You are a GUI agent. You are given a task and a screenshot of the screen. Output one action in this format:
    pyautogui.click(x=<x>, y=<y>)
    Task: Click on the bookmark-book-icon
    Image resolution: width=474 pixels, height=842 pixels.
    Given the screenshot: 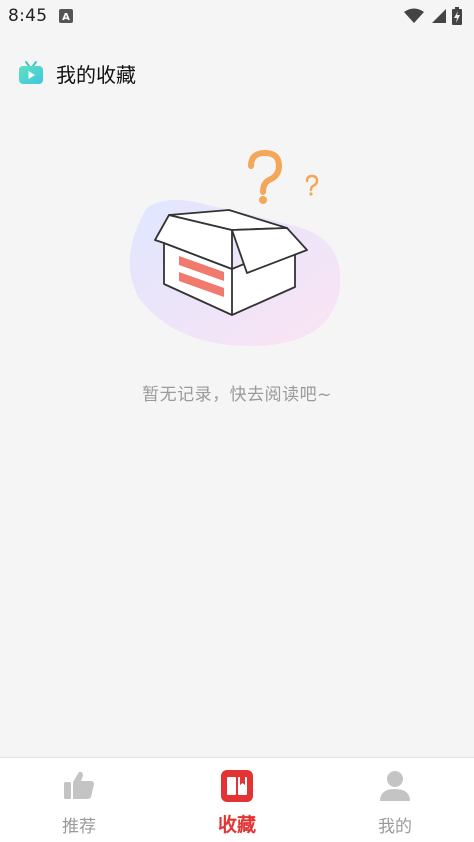 What is the action you would take?
    pyautogui.click(x=237, y=786)
    